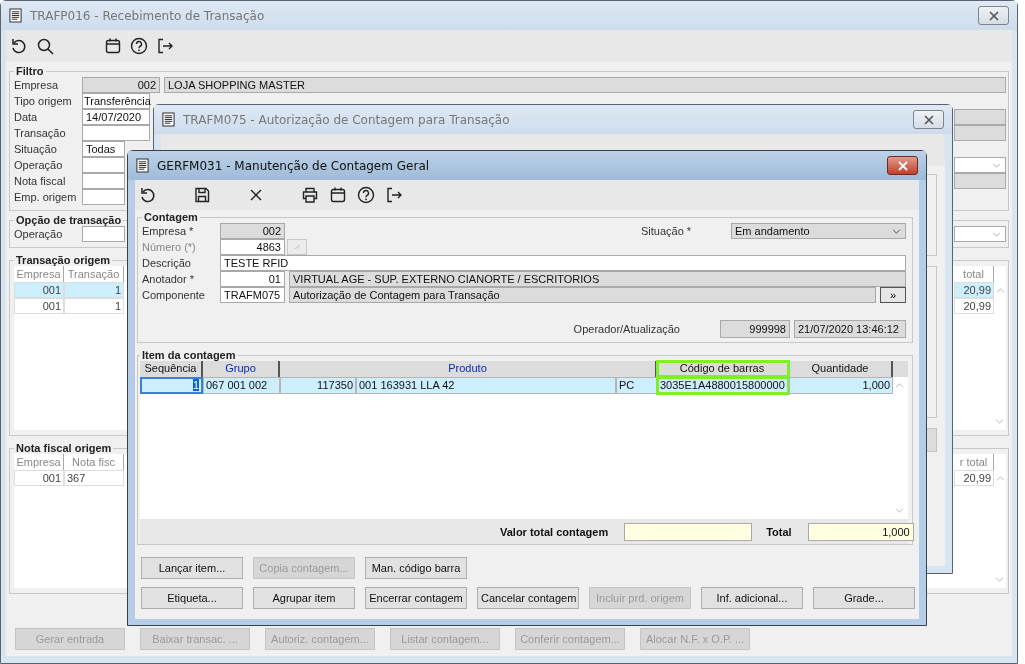  Describe the element at coordinates (103, 149) in the screenshot. I see `input-field: Todas` at that location.